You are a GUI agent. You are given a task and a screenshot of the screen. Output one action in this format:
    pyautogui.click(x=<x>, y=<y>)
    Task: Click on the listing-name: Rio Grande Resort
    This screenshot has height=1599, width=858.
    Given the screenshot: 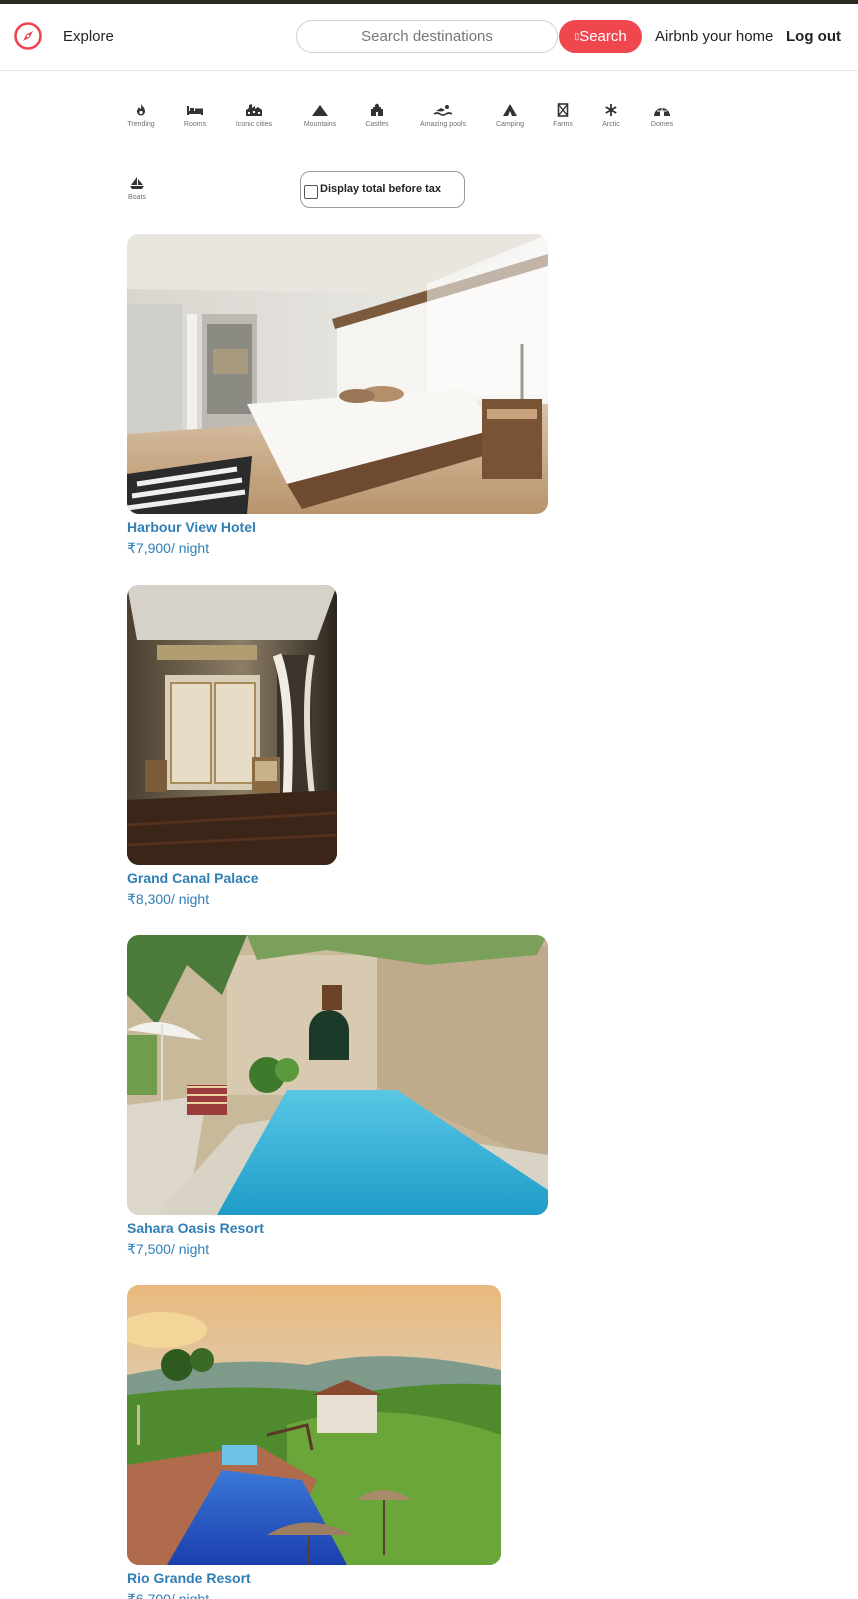 What is the action you would take?
    pyautogui.click(x=314, y=1578)
    